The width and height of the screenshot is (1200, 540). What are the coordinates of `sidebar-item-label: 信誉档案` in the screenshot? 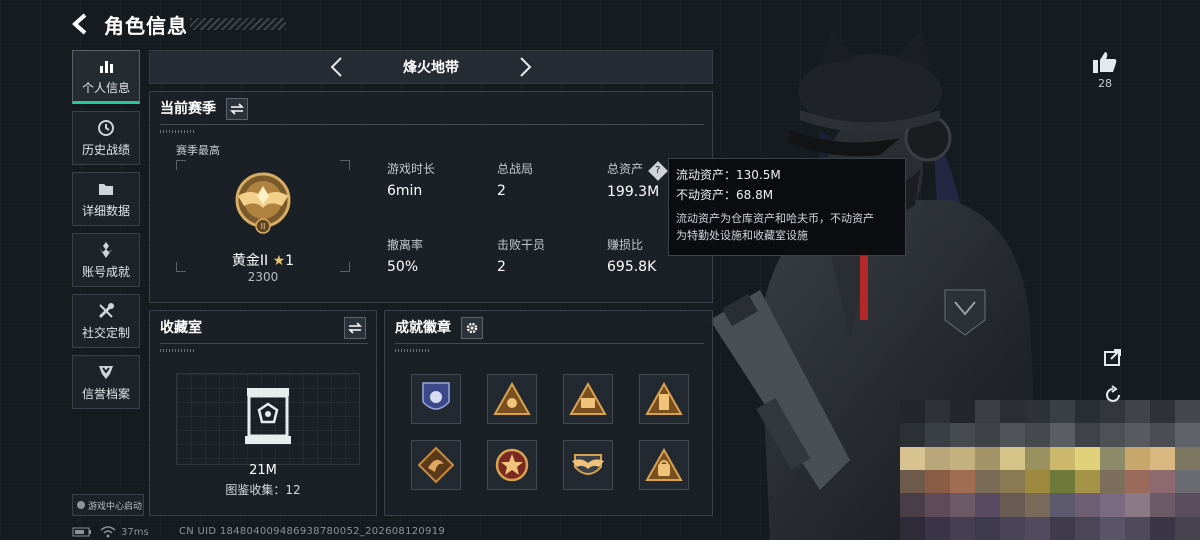 It's located at (105, 393).